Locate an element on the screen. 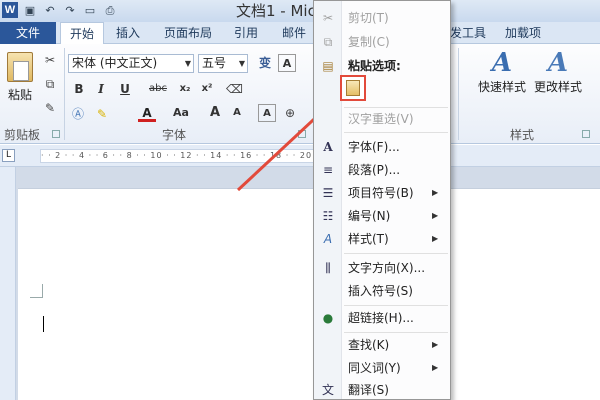 The width and height of the screenshot is (600, 400). quick-styles-icon: A is located at coordinates (502, 63).